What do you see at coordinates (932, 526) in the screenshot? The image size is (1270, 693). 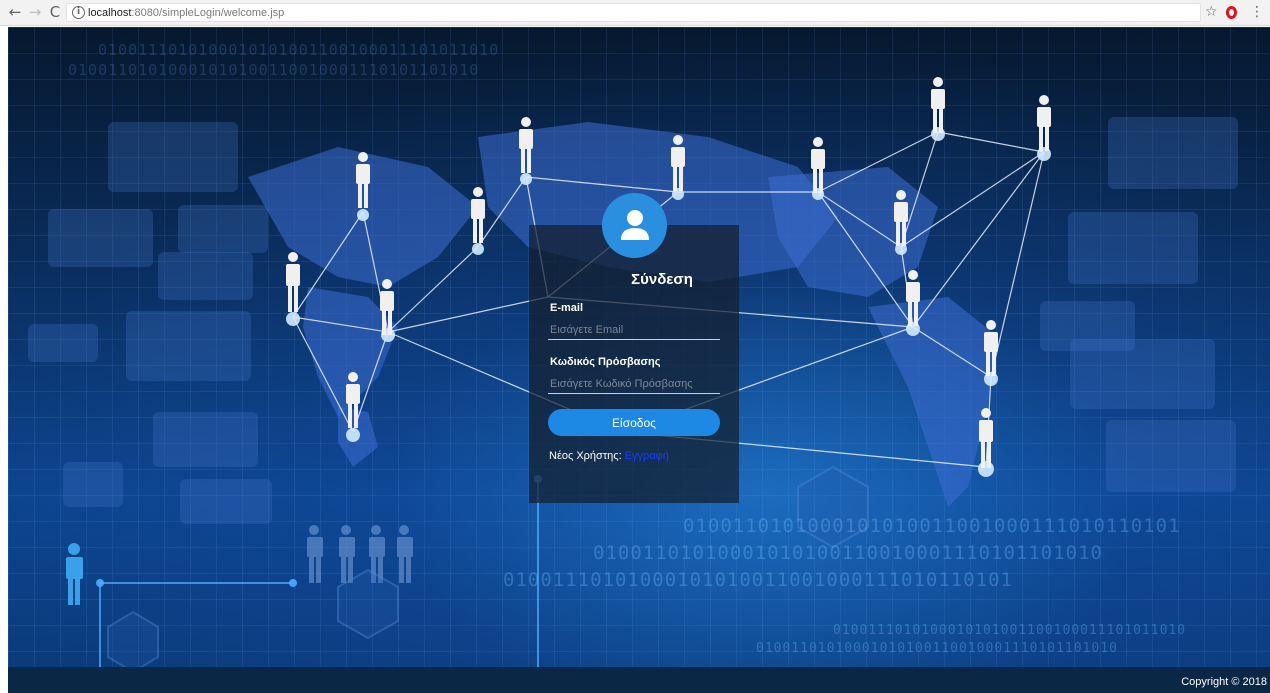 I see `binary-text: 0100110101000101010011001000111010110101` at bounding box center [932, 526].